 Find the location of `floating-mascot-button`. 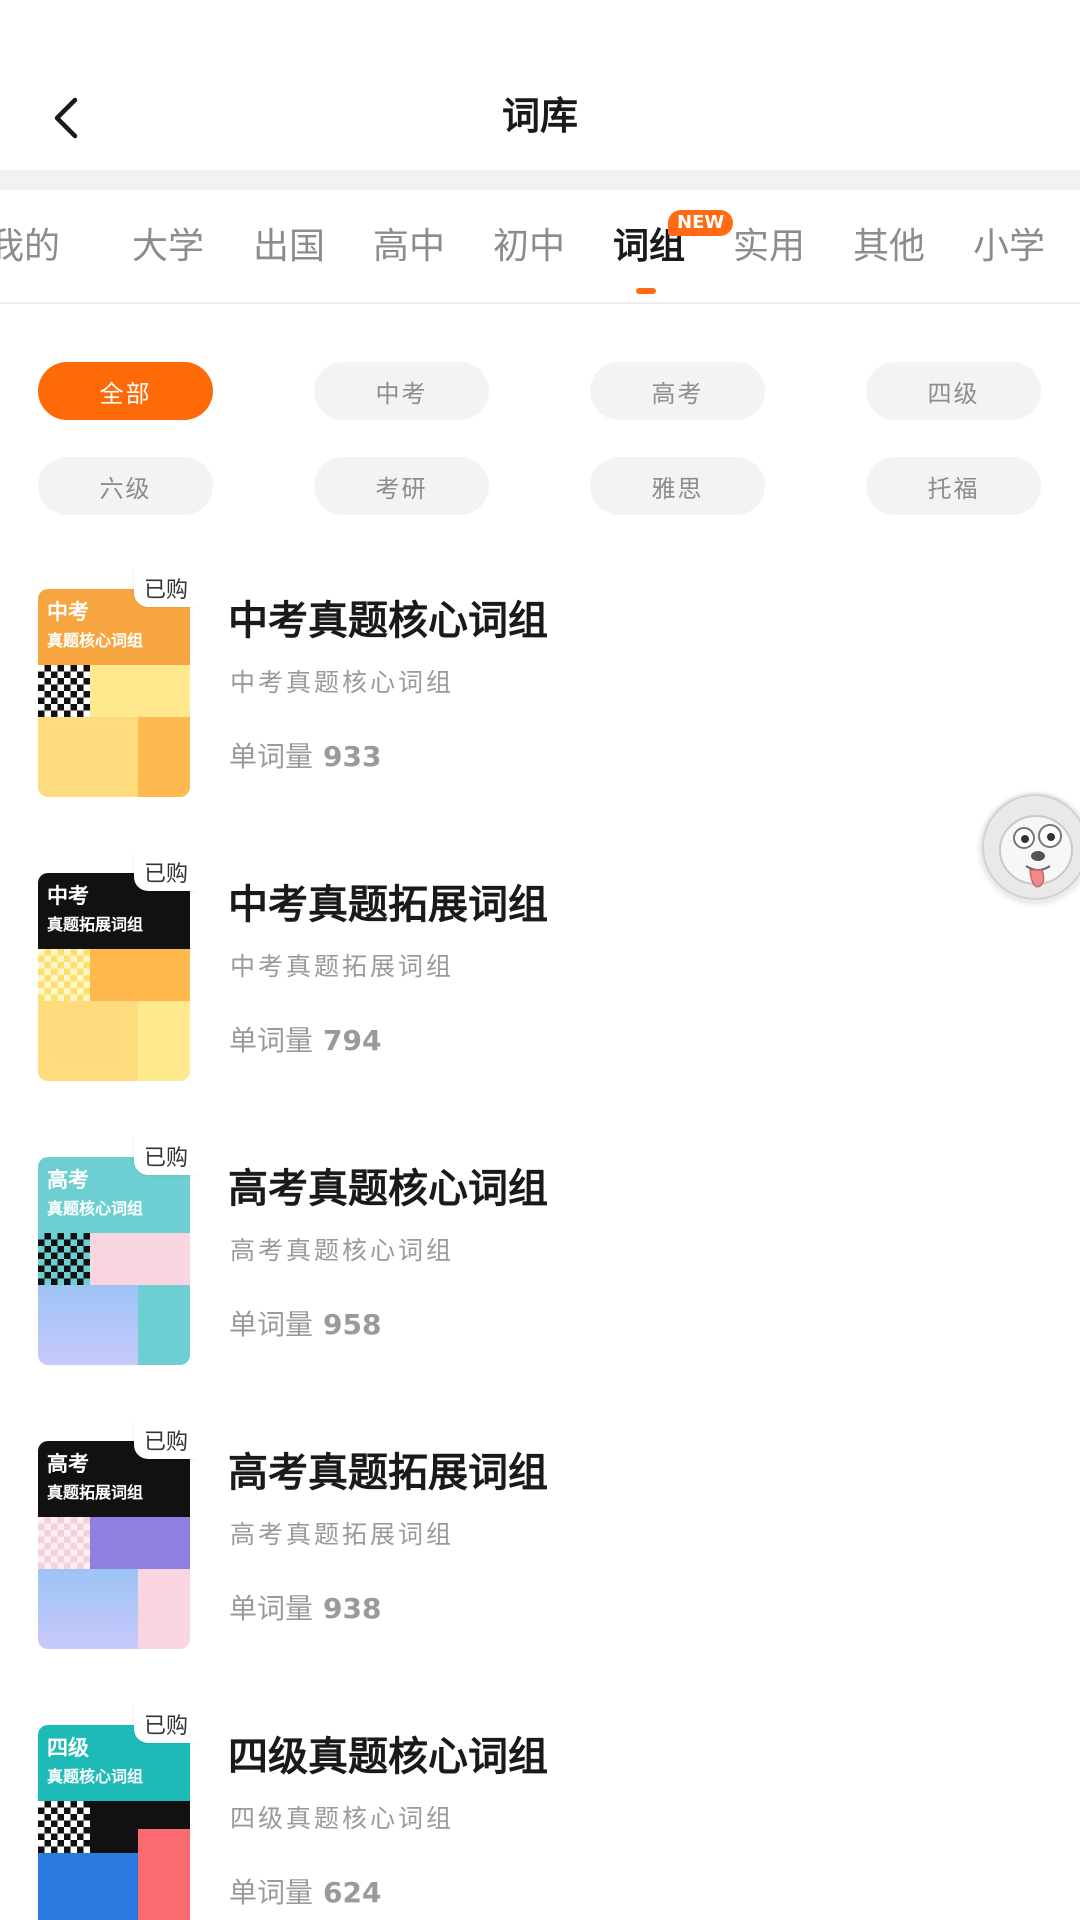

floating-mascot-button is located at coordinates (1030, 847).